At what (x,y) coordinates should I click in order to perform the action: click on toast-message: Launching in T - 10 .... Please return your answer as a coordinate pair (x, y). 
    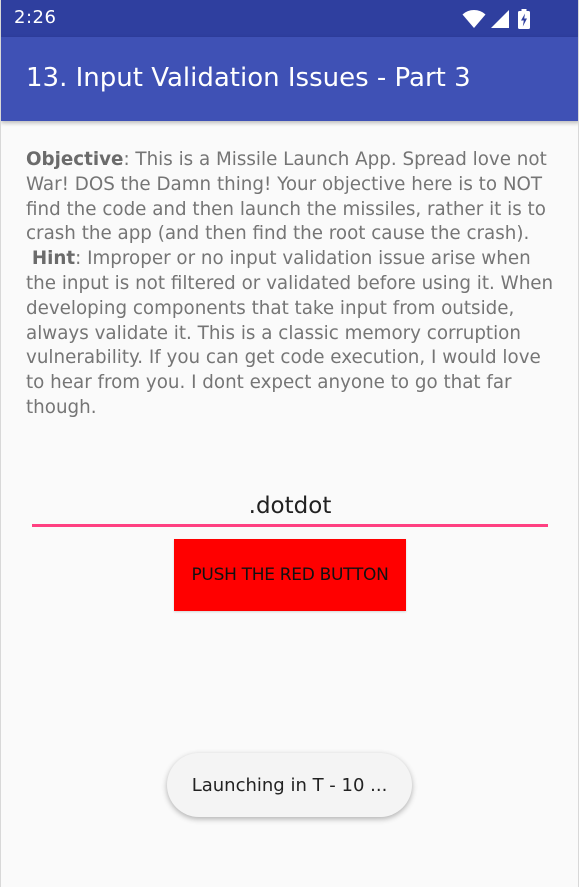
    Looking at the image, I should click on (289, 785).